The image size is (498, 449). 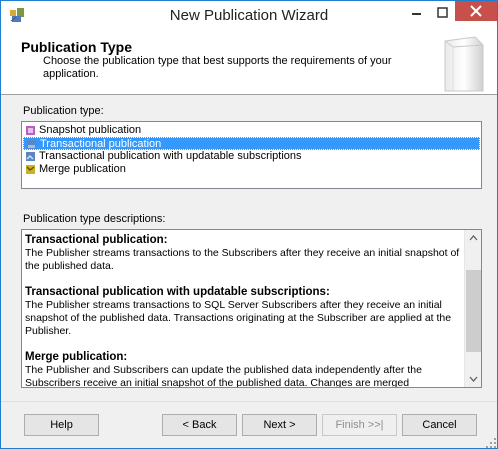 I want to click on scroll-down-arrow-icon, so click(x=473, y=378).